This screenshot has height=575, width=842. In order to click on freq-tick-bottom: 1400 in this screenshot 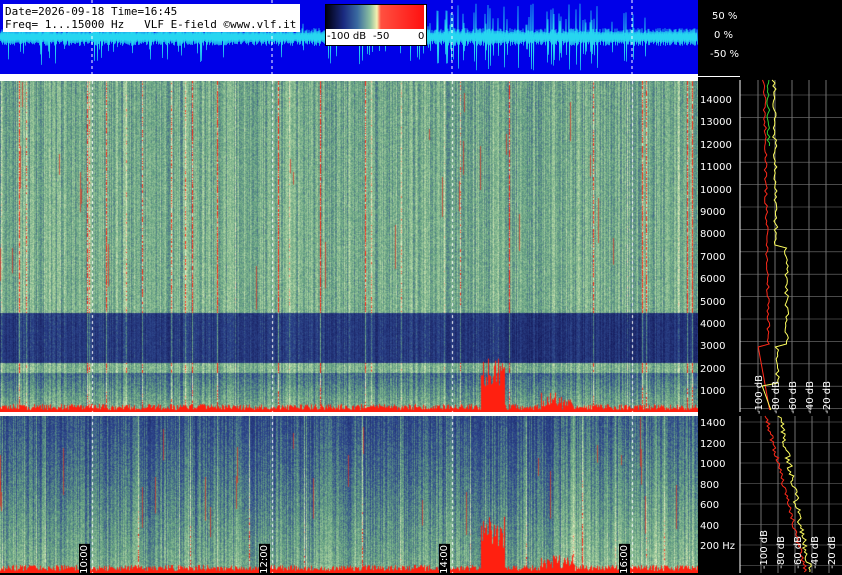, I will do `click(713, 423)`.